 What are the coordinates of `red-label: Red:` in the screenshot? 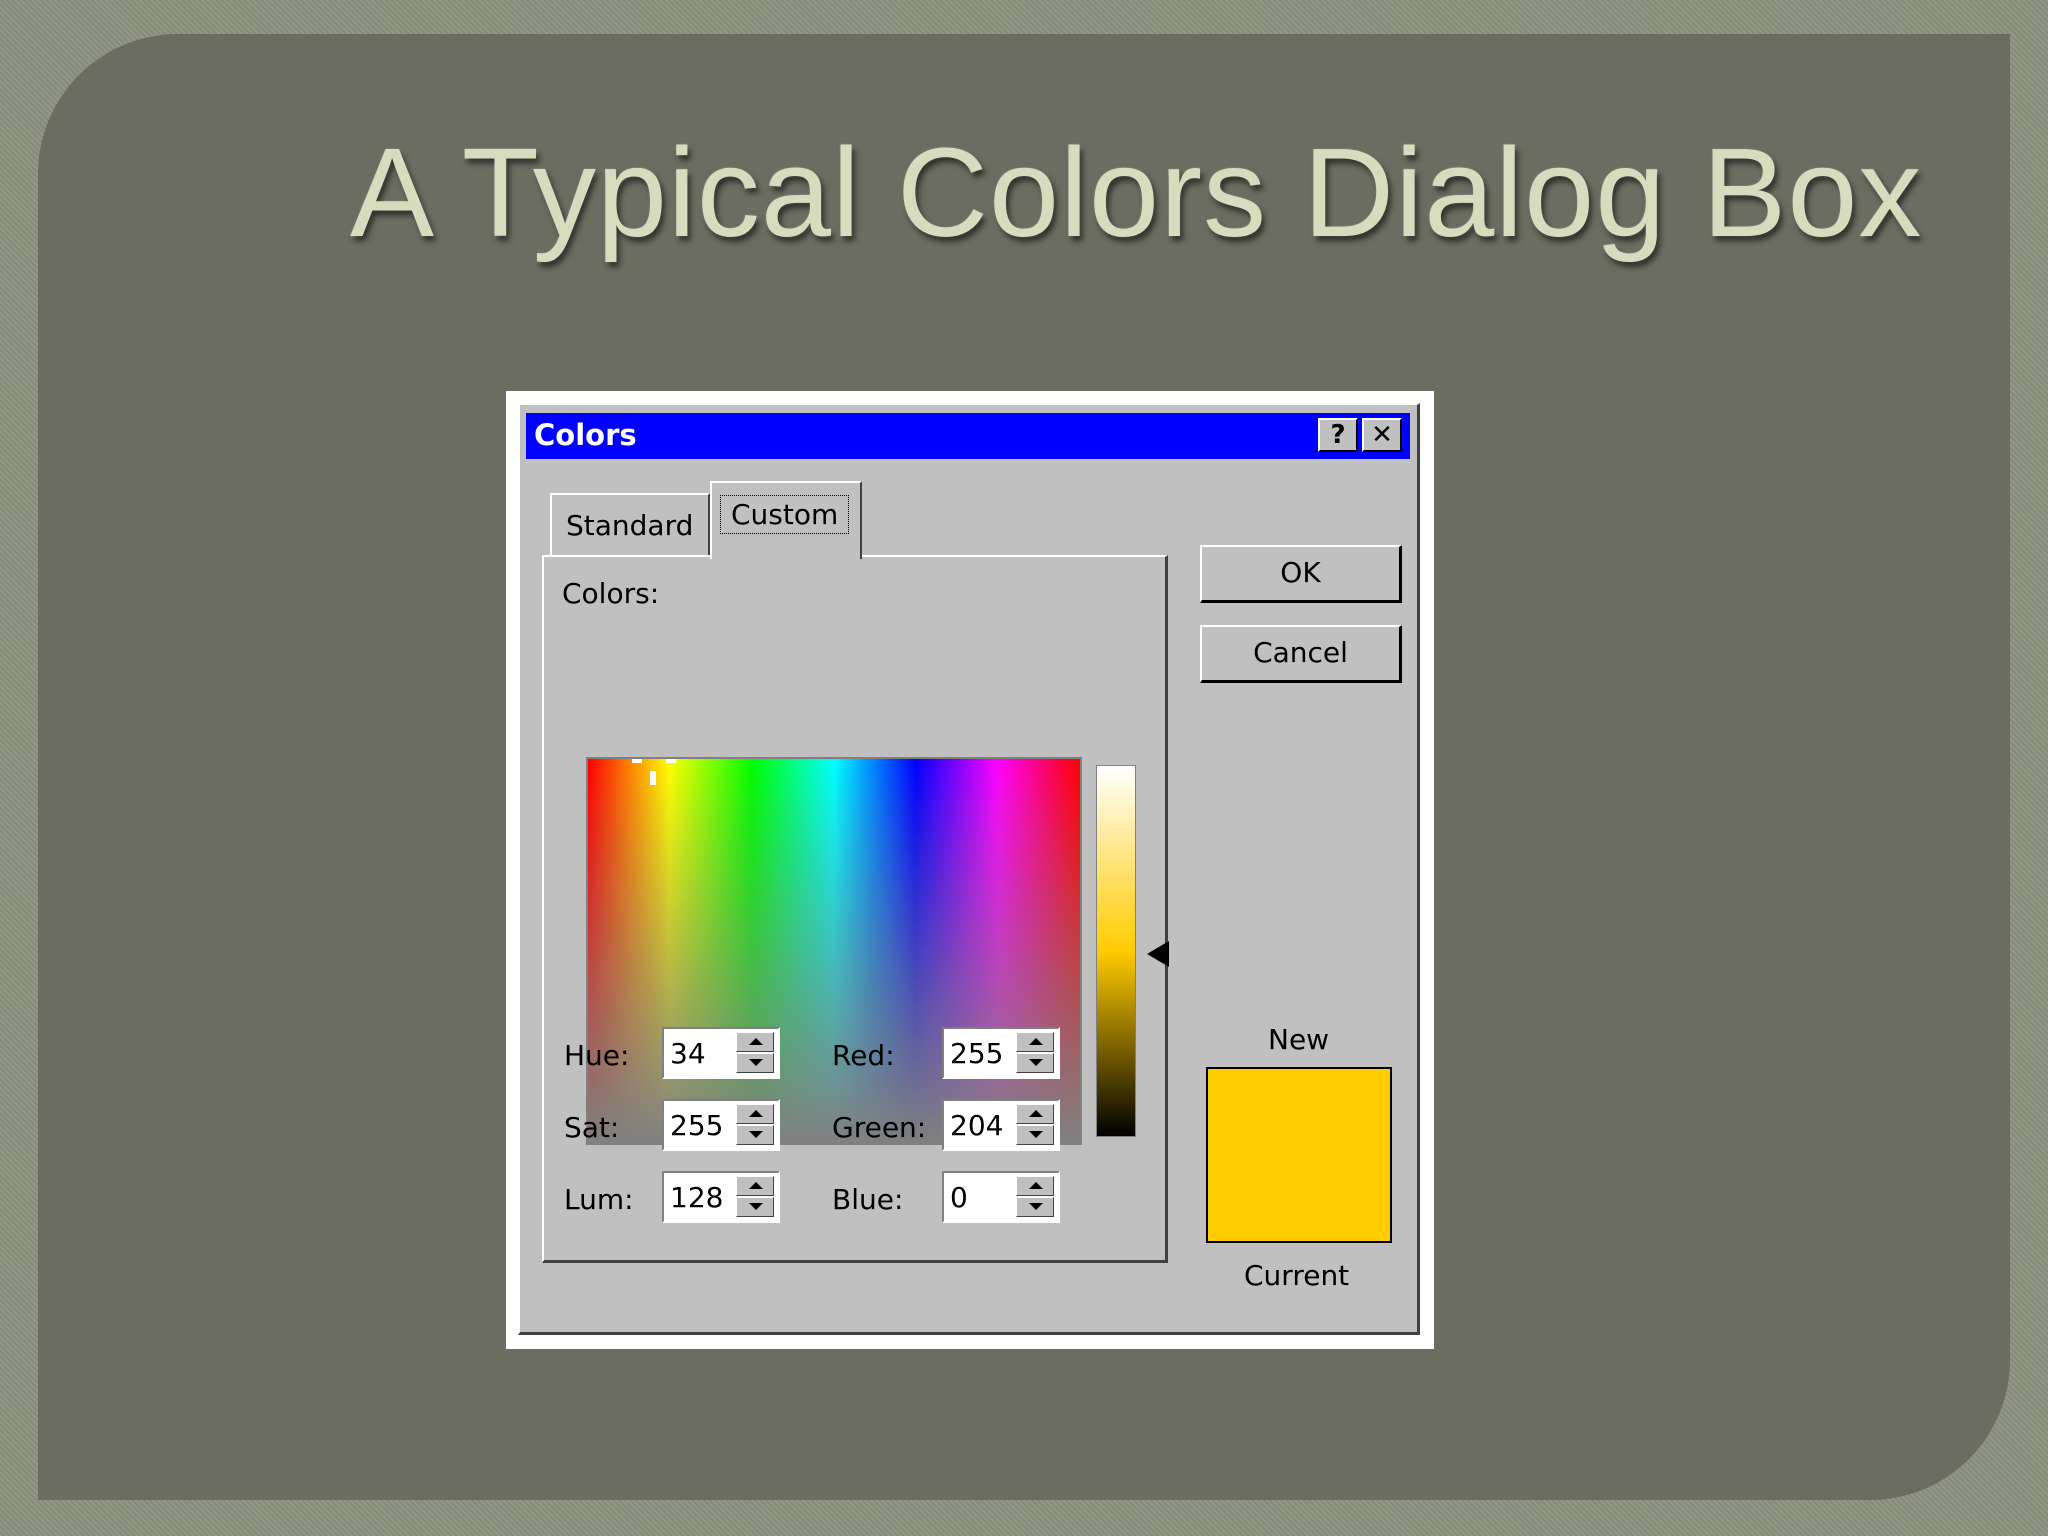 It's located at (863, 1055).